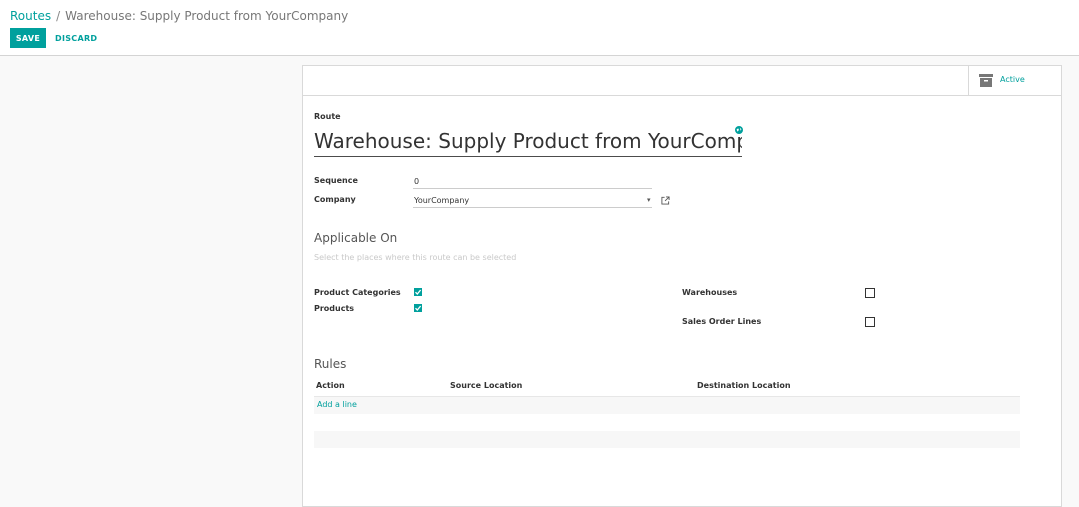 The image size is (1079, 507). Describe the element at coordinates (870, 293) in the screenshot. I see `warehouses-checkbox` at that location.